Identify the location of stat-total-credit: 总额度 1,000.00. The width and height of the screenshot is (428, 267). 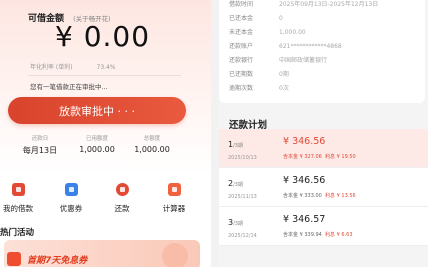
(152, 144).